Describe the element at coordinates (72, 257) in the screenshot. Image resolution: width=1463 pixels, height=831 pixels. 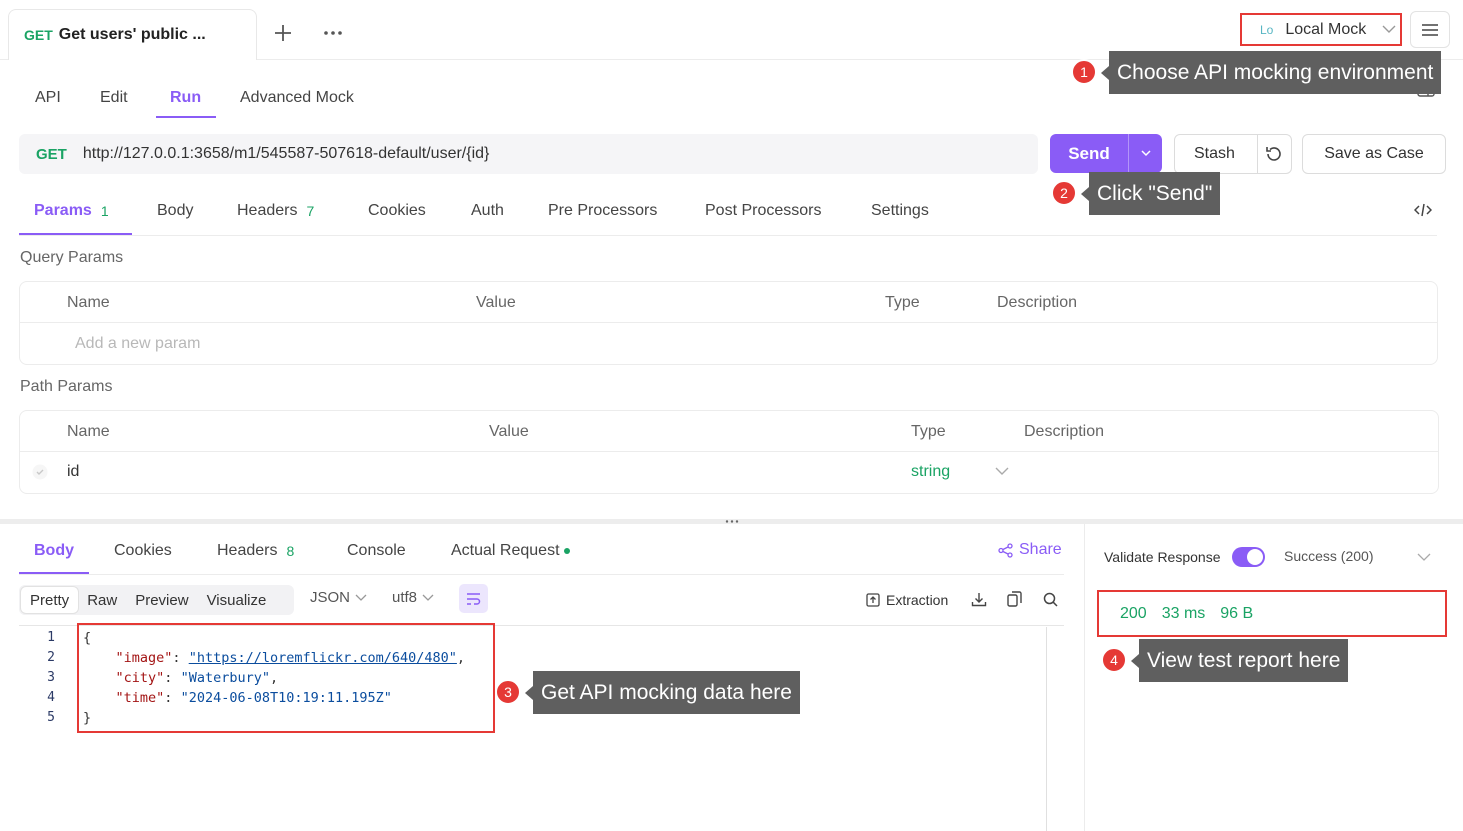
I see `query-params-title: Query Params` at that location.